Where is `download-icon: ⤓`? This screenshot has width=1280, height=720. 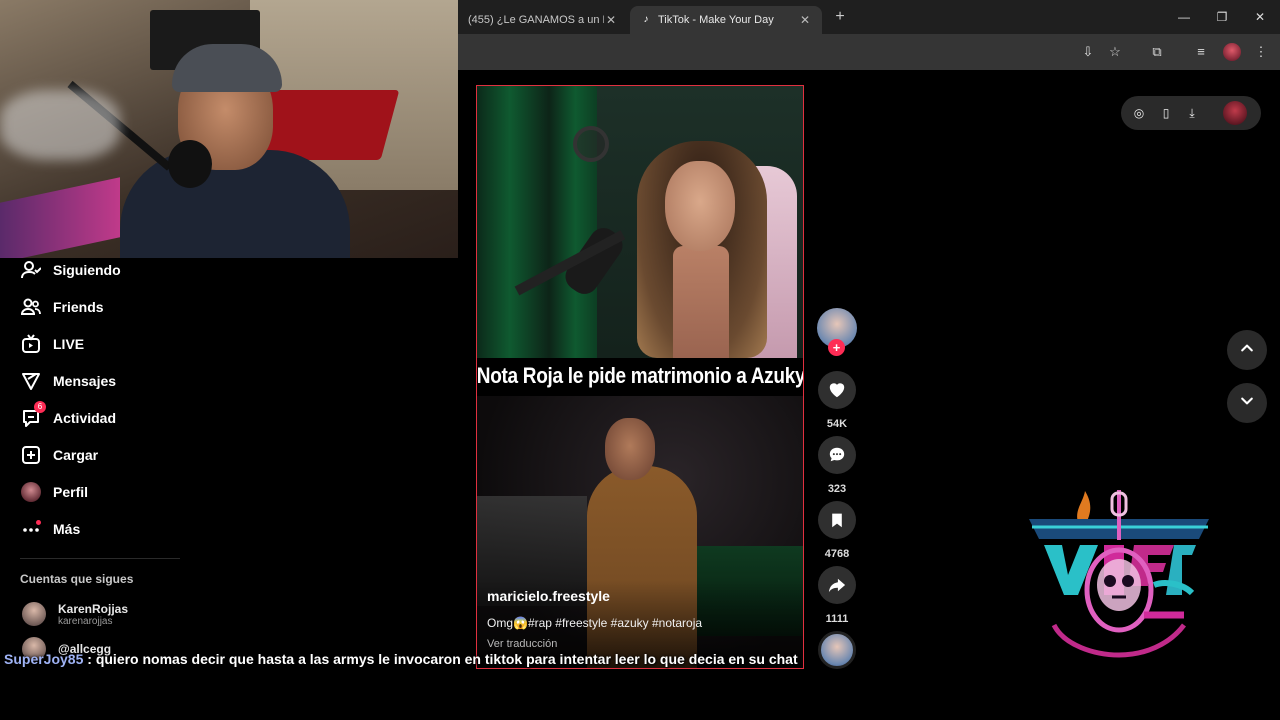 download-icon: ⤓ is located at coordinates (1192, 113).